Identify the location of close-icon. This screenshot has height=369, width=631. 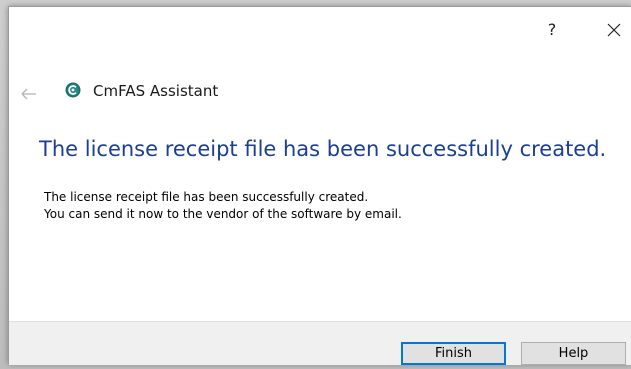
(614, 30).